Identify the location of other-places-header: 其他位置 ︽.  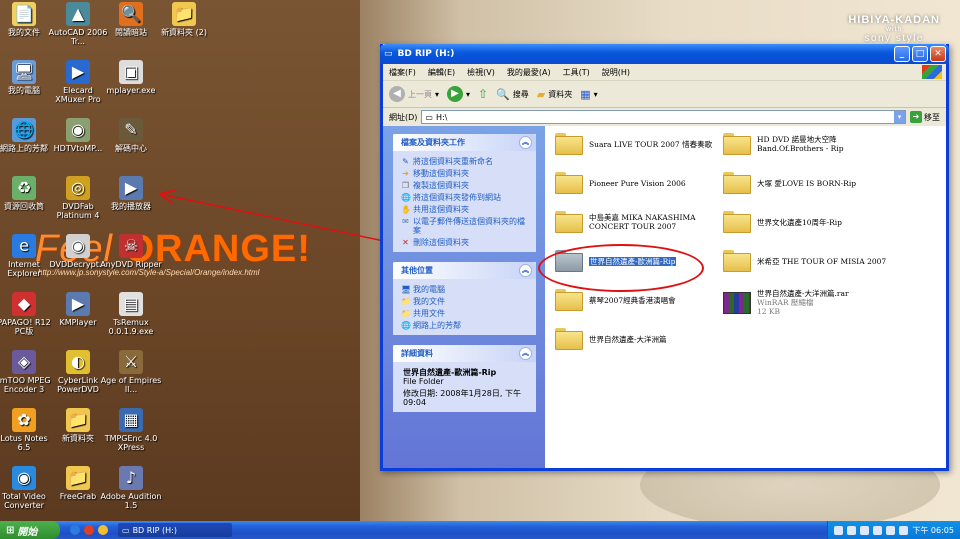
(464, 270).